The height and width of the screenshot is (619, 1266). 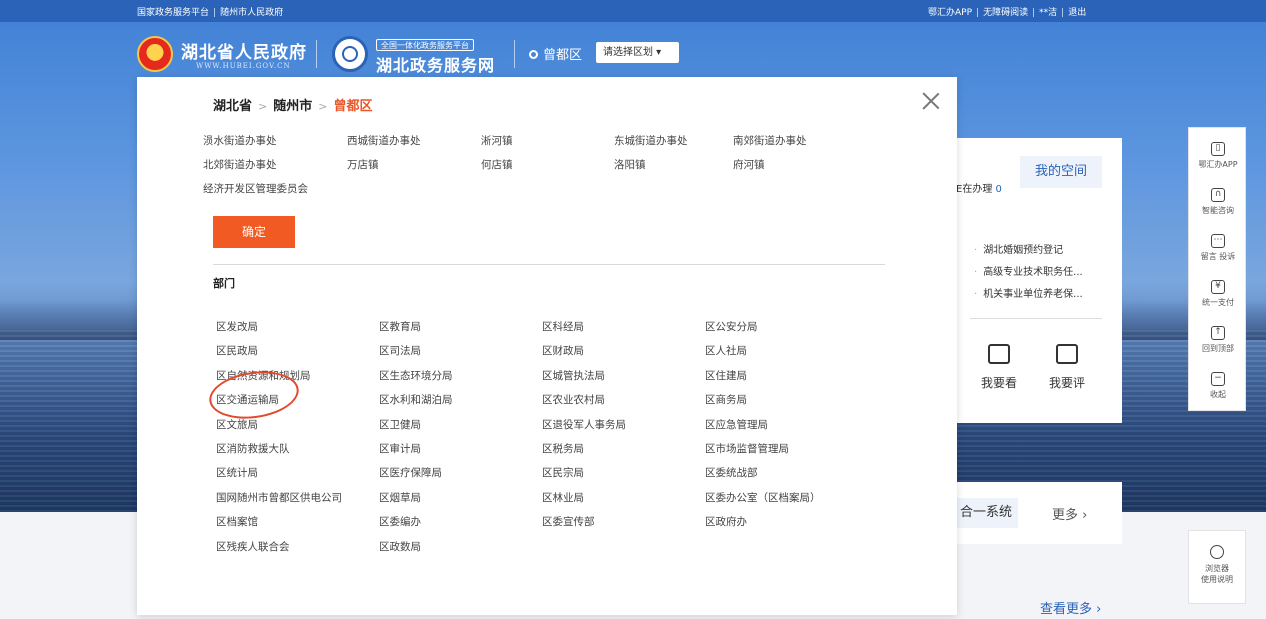 I want to click on toolbar-app: ▯ 鄂汇办APP, so click(x=1218, y=156).